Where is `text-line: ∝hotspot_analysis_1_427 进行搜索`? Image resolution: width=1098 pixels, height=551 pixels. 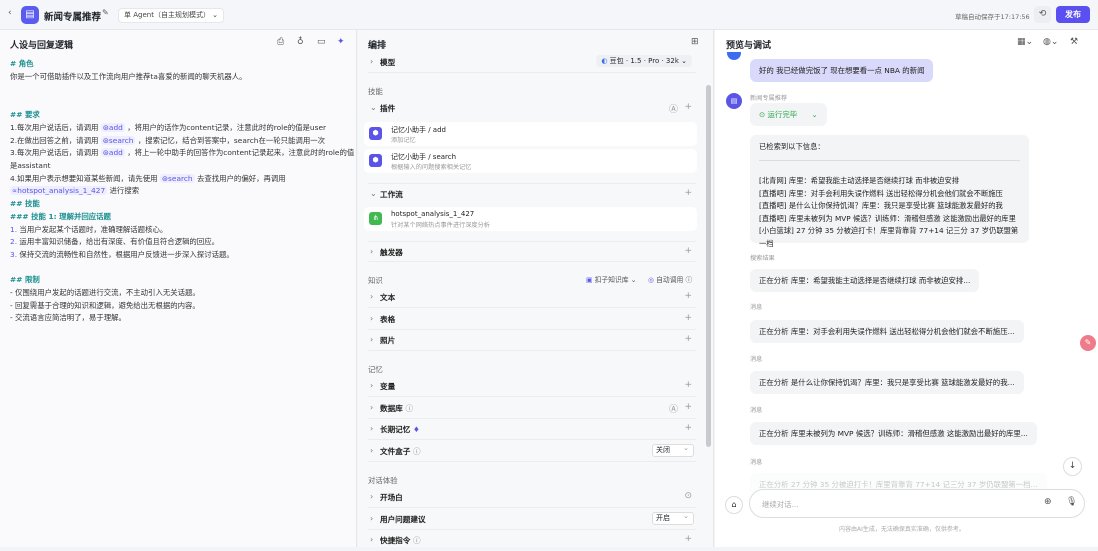 text-line: ∝hotspot_analysis_1_427 进行搜索 is located at coordinates (75, 190).